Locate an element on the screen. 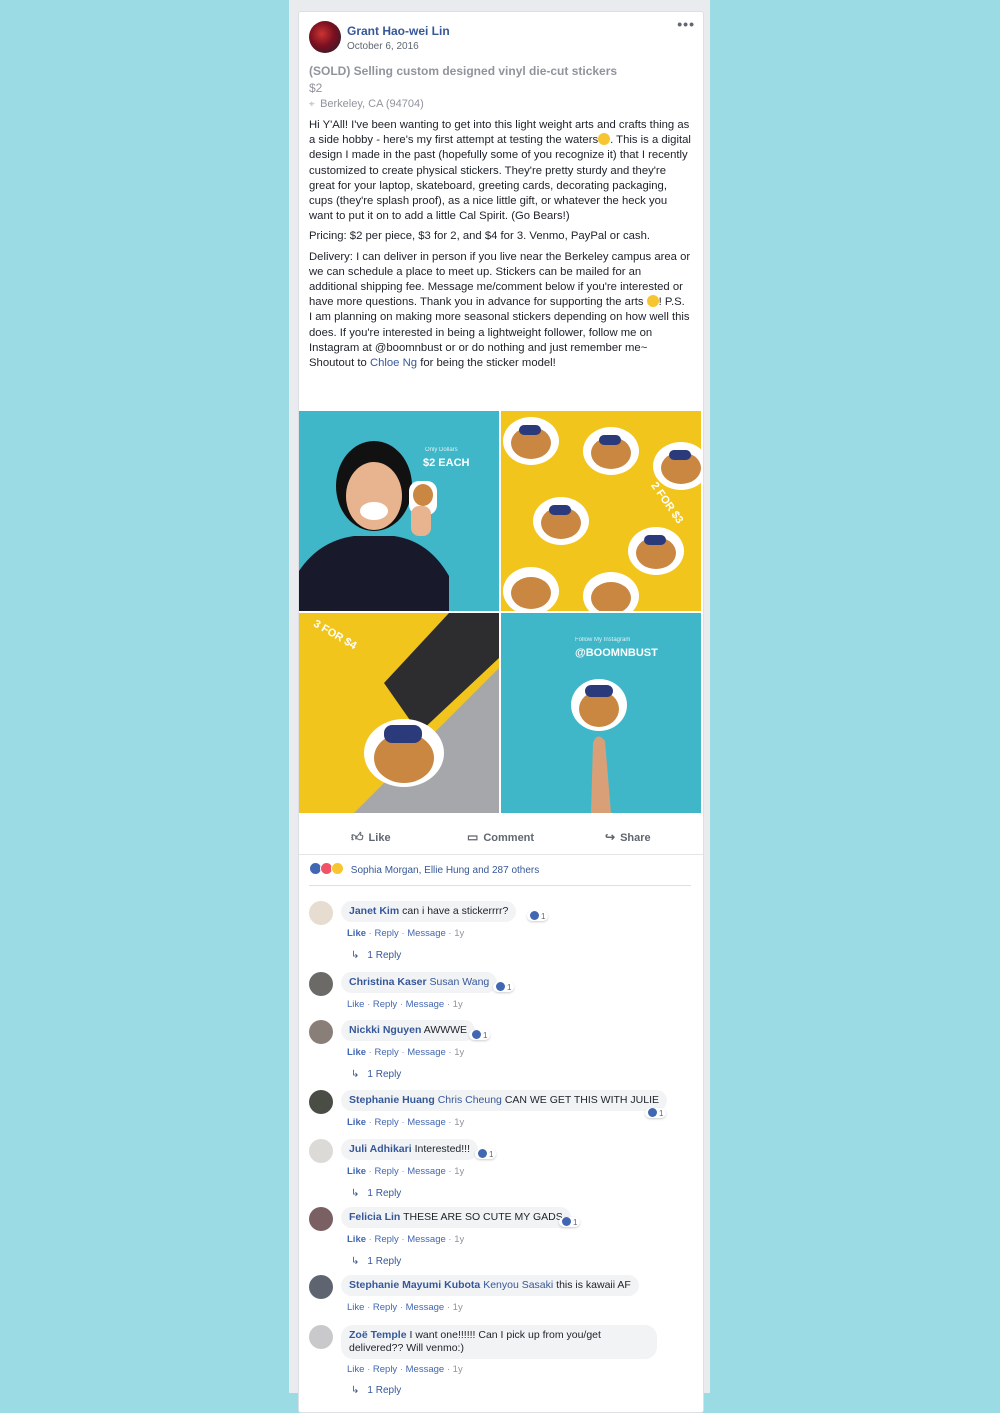 The height and width of the screenshot is (1413, 1000). tagged-person-link: Kenyou Sasaki is located at coordinates (518, 1285).